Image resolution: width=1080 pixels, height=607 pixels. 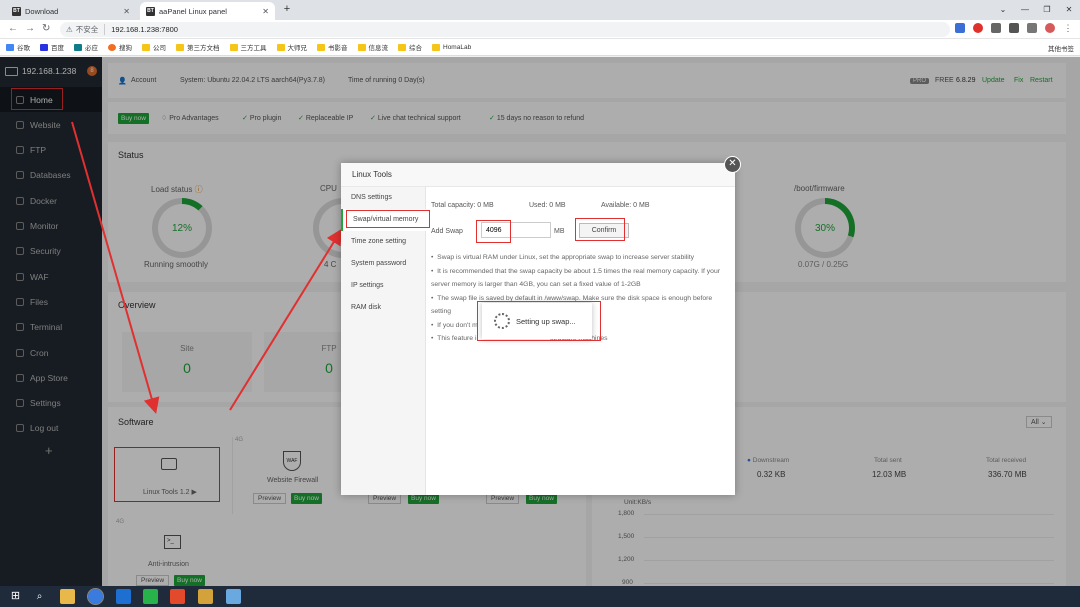 What do you see at coordinates (600, 229) in the screenshot?
I see `annotation-box-confirm` at bounding box center [600, 229].